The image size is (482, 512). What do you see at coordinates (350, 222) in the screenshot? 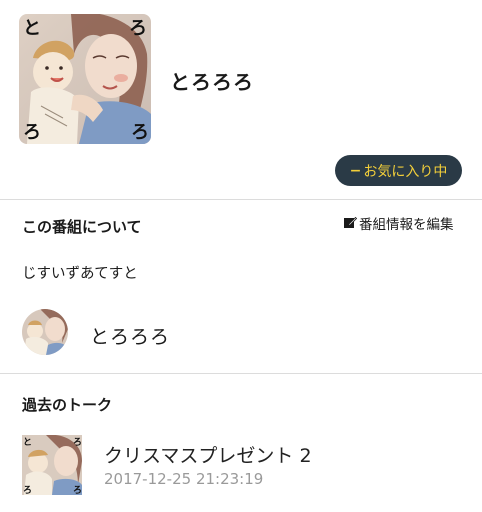
I see `edit-icon` at bounding box center [350, 222].